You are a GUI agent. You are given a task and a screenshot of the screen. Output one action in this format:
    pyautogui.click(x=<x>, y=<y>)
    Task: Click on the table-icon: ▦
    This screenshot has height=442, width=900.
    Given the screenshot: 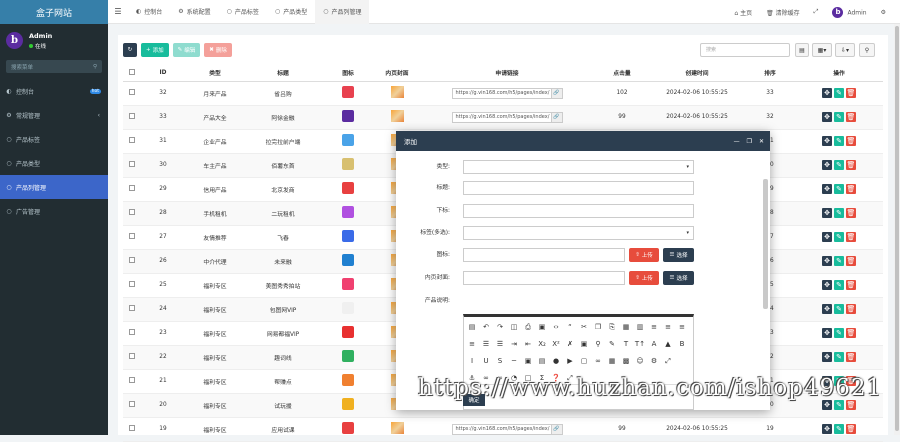 What is the action you would take?
    pyautogui.click(x=612, y=361)
    